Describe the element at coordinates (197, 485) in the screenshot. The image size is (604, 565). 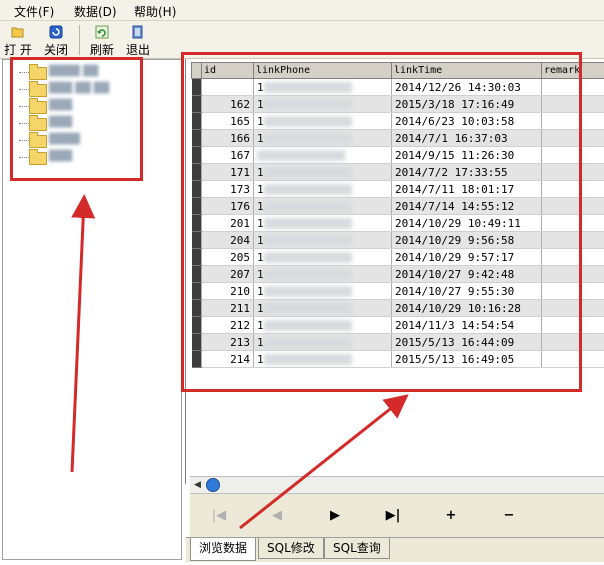
I see `scroll-left-icon: ◀` at that location.